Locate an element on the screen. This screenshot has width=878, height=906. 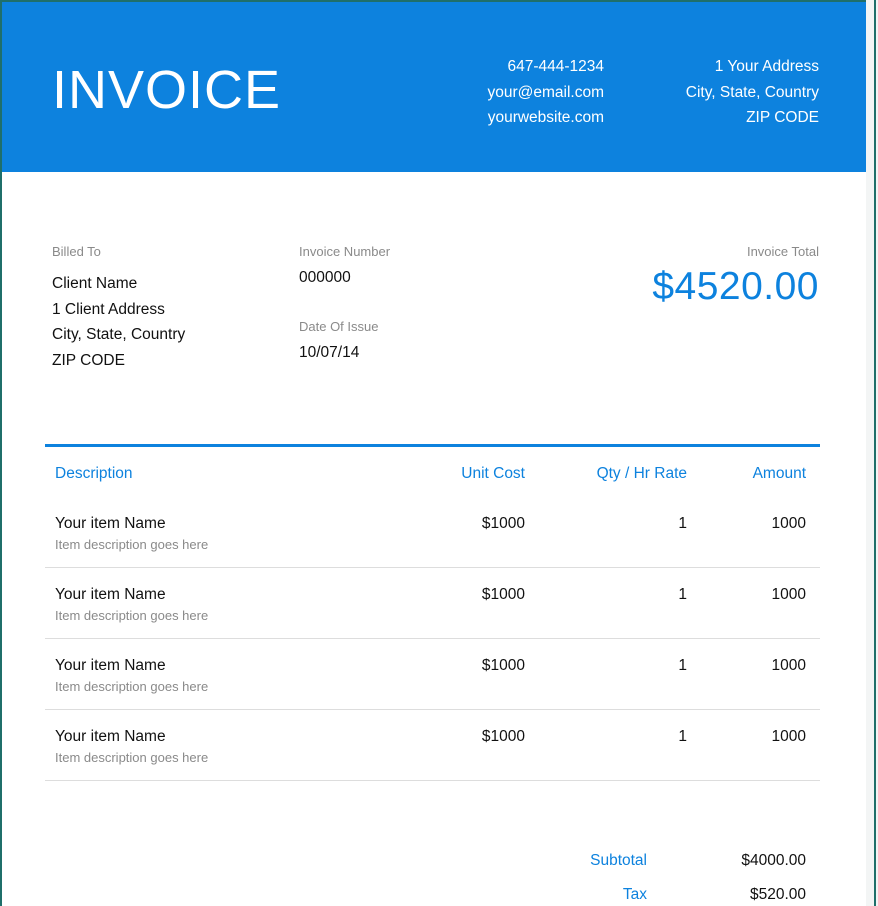
column-header-qty-rate: Qty / Hr Rate is located at coordinates (641, 473).